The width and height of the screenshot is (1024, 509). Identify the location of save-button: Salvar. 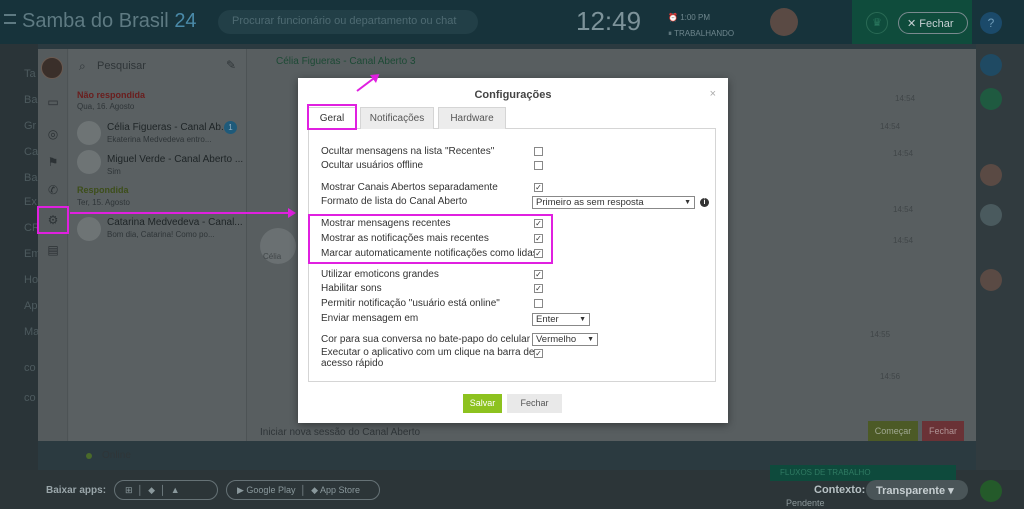
(482, 403).